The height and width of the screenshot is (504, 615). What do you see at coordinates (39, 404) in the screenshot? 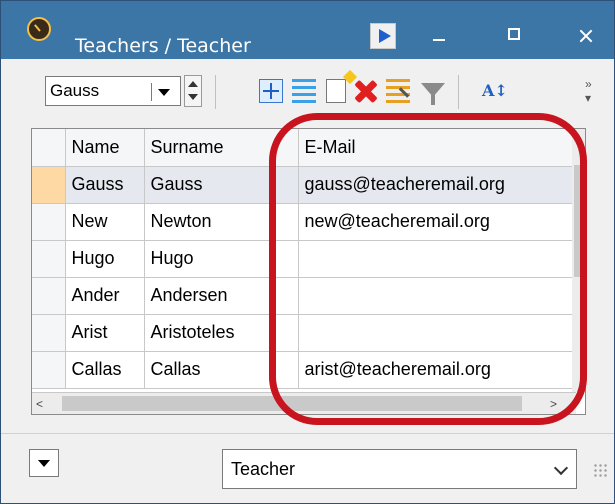
I see `scroll-left-icon: <` at bounding box center [39, 404].